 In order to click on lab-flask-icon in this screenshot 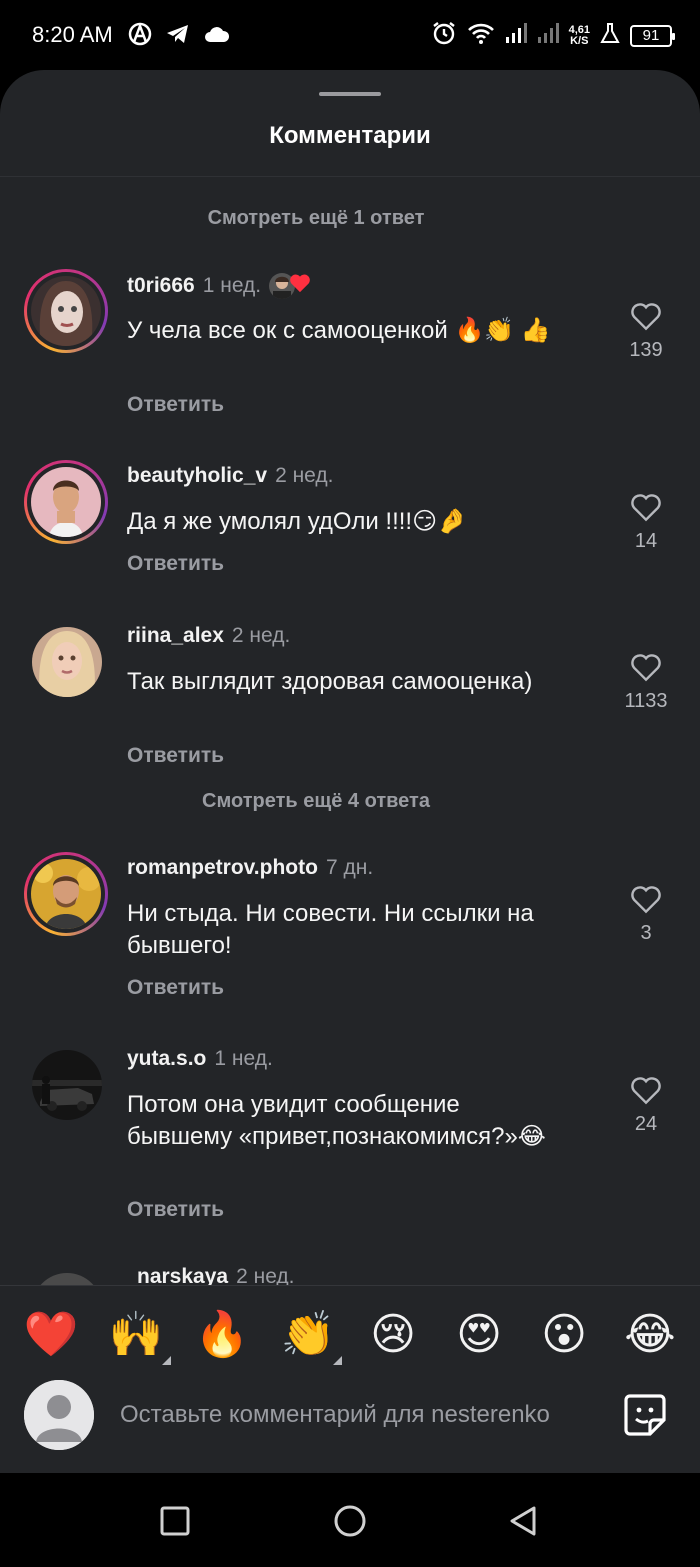, I will do `click(610, 35)`.